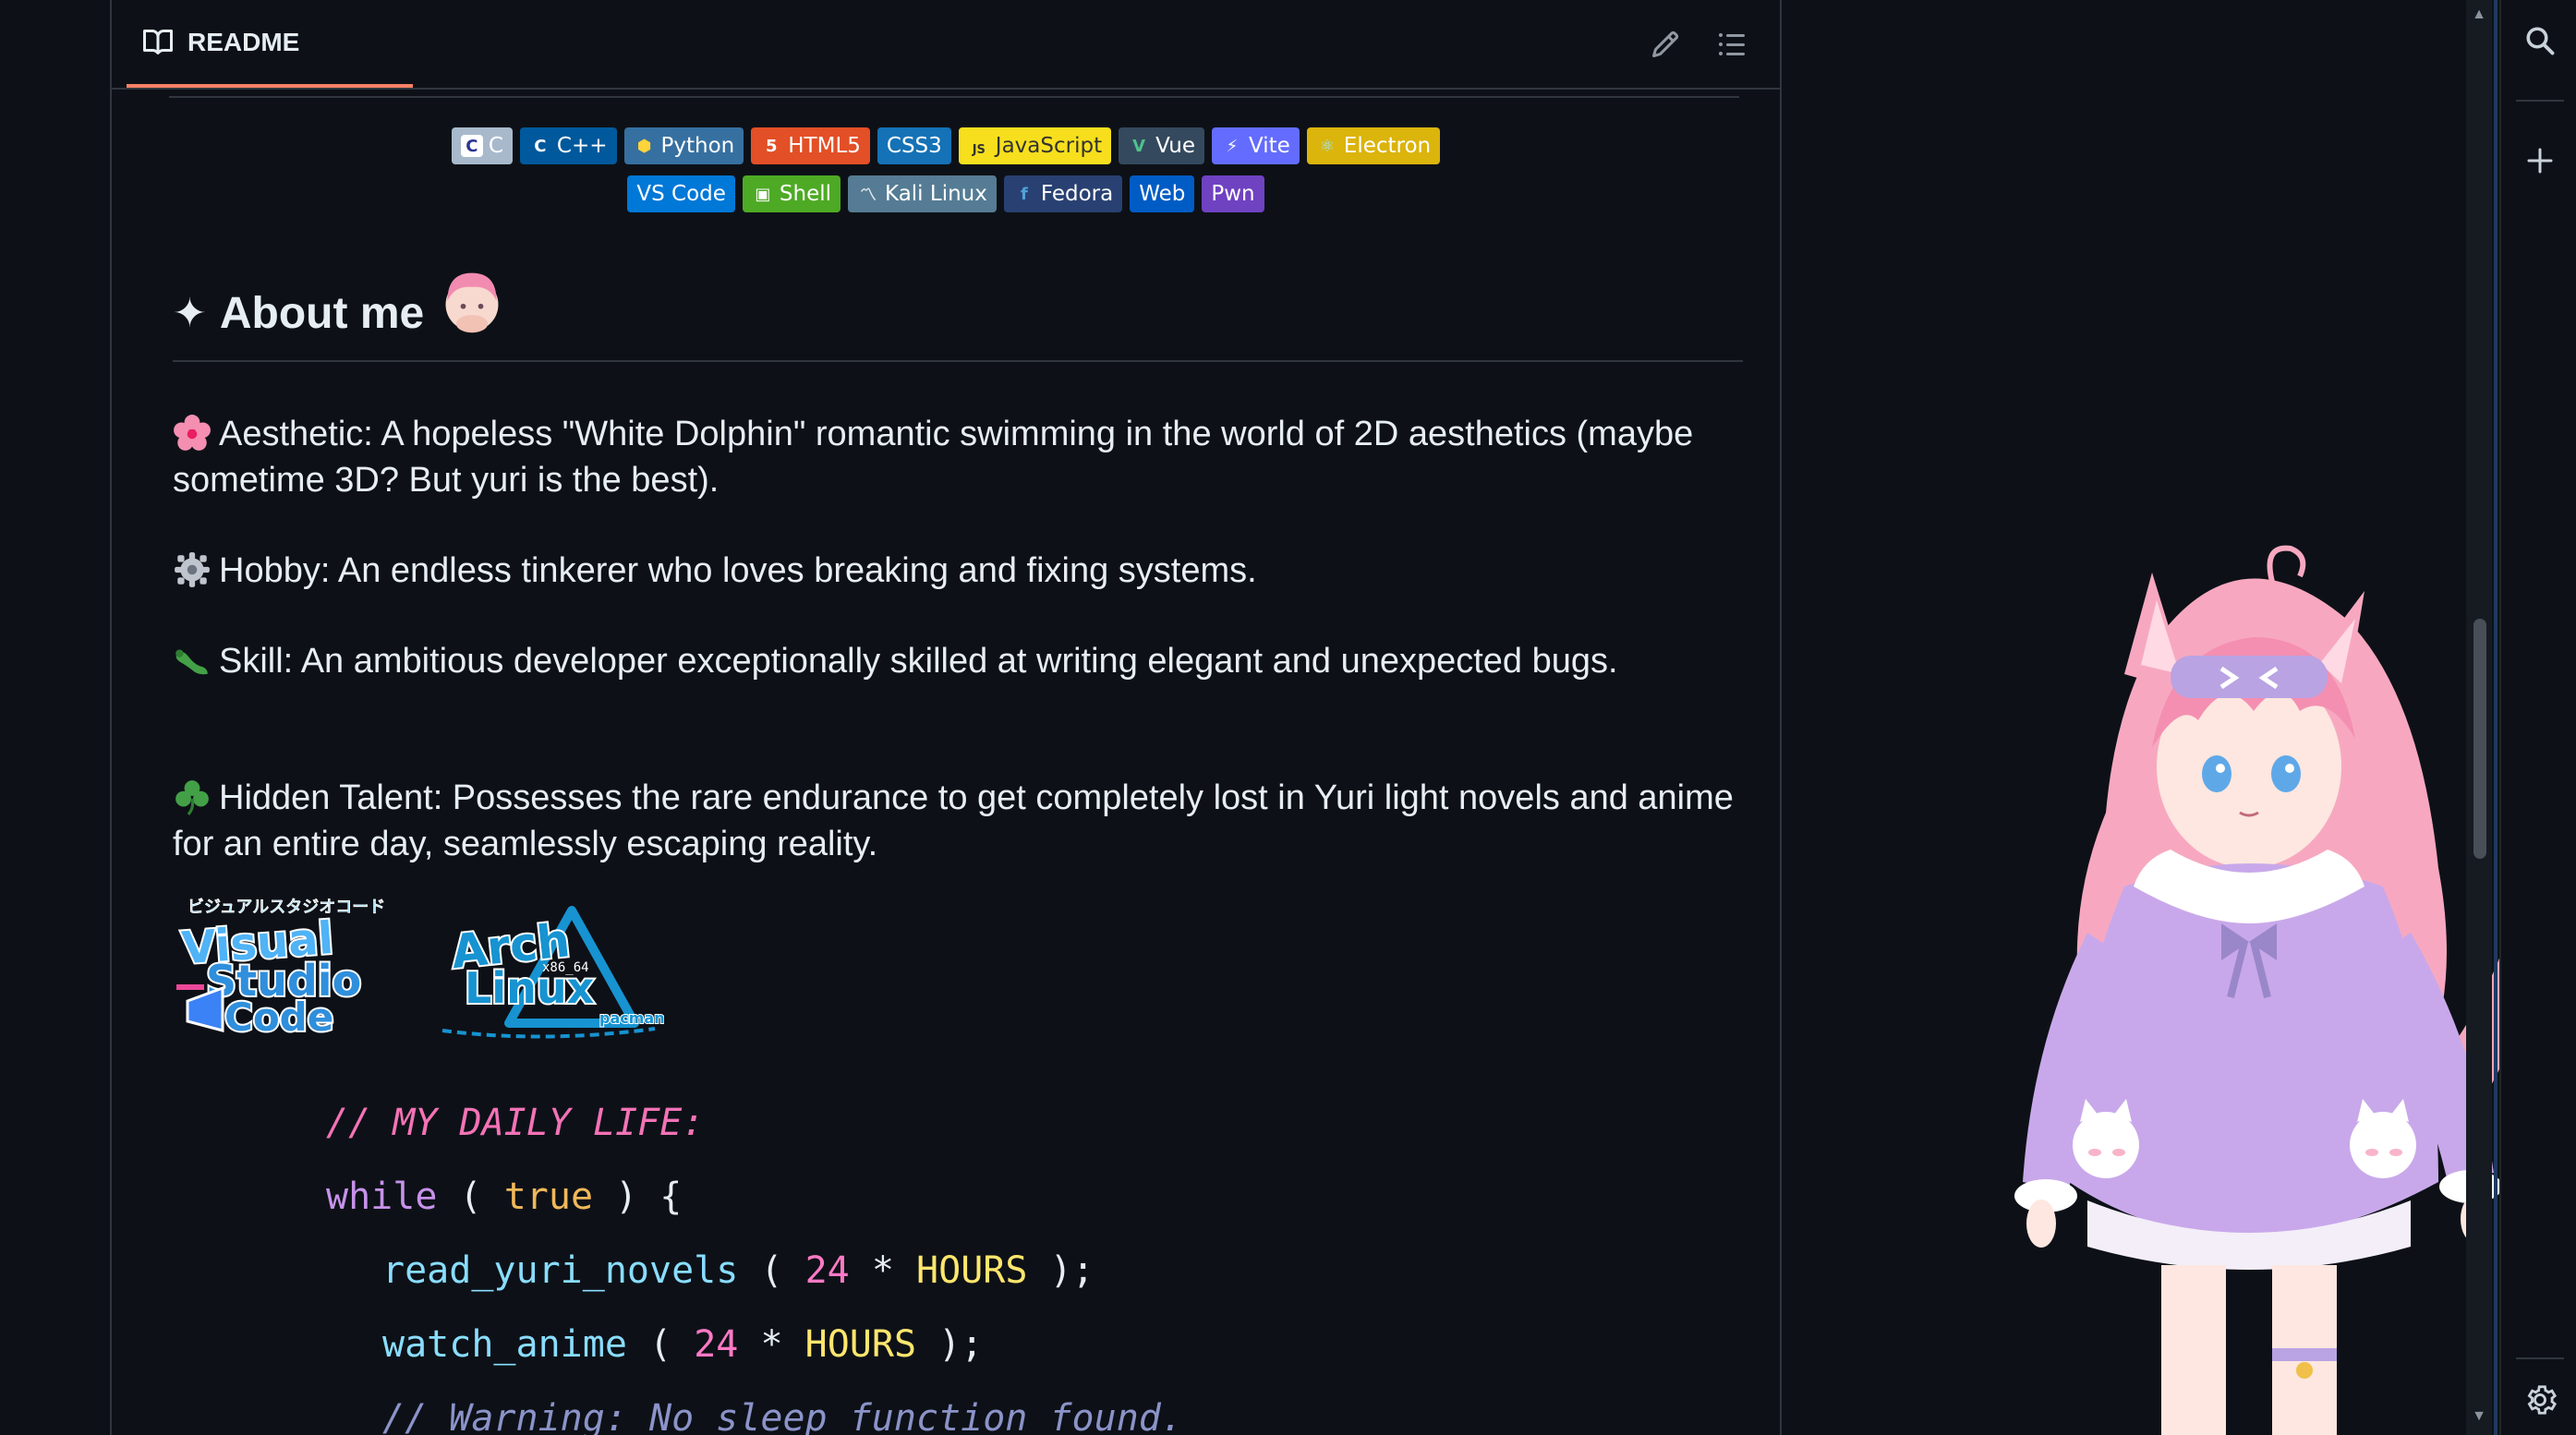 The width and height of the screenshot is (2576, 1435). I want to click on search-button, so click(2540, 40).